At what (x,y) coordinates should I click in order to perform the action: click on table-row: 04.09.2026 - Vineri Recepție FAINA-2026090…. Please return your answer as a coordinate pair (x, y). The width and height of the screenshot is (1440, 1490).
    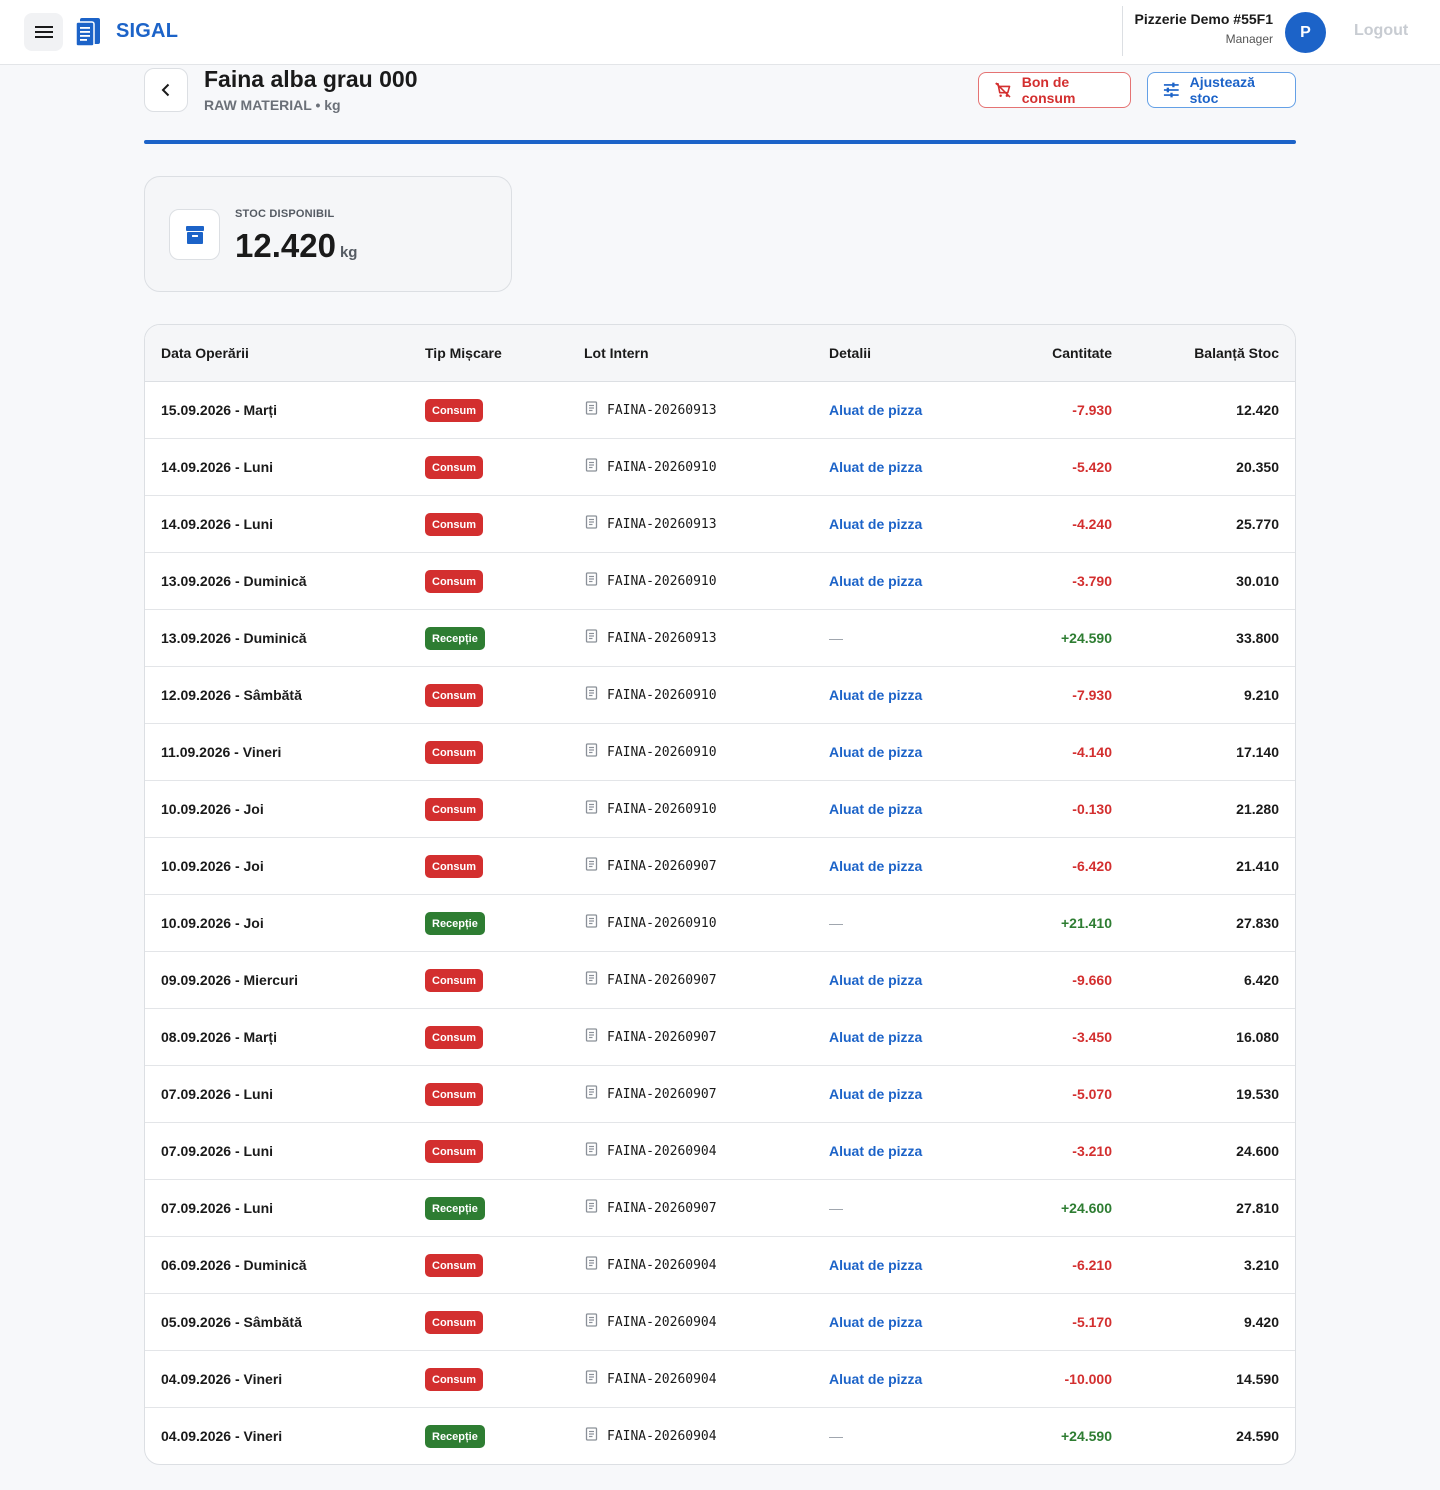
    Looking at the image, I should click on (720, 1436).